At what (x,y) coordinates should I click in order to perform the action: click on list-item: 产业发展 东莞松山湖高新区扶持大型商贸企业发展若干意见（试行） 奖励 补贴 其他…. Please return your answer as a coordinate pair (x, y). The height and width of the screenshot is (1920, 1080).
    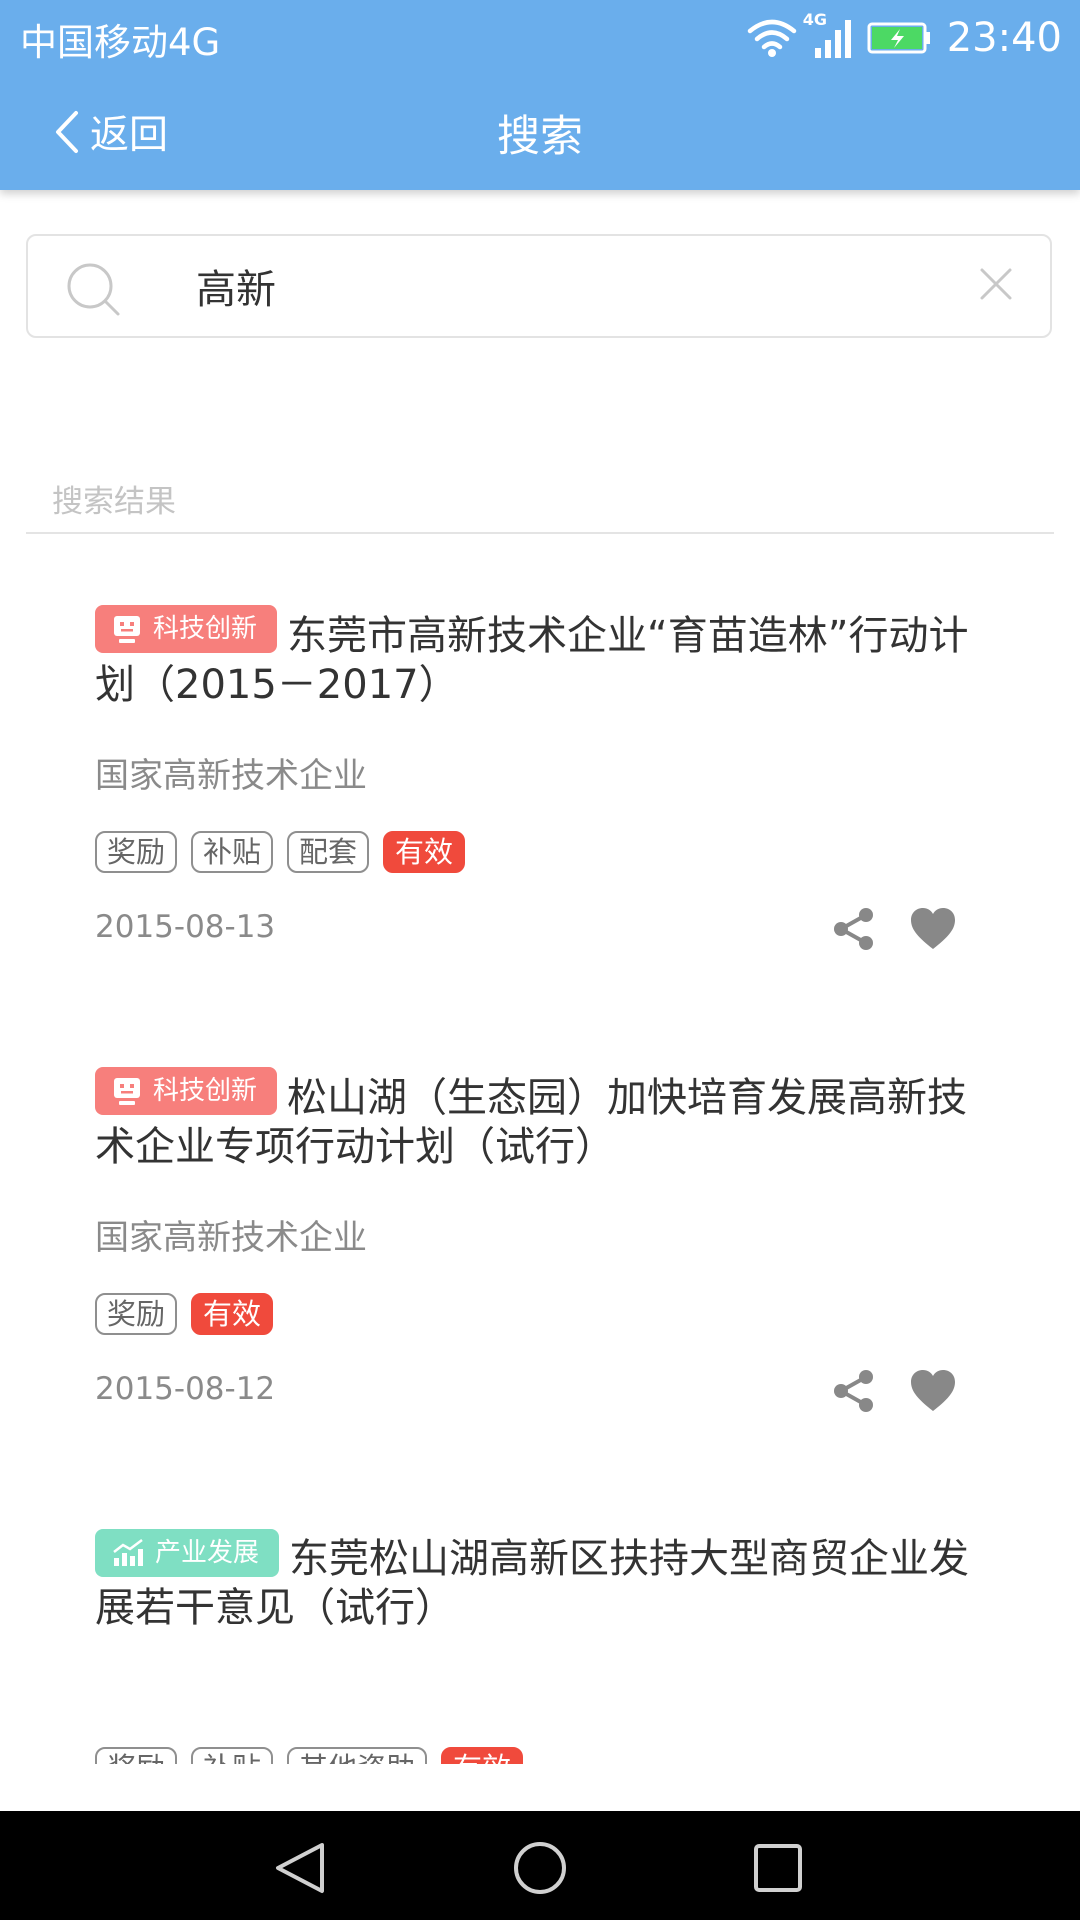
    Looking at the image, I should click on (535, 1646).